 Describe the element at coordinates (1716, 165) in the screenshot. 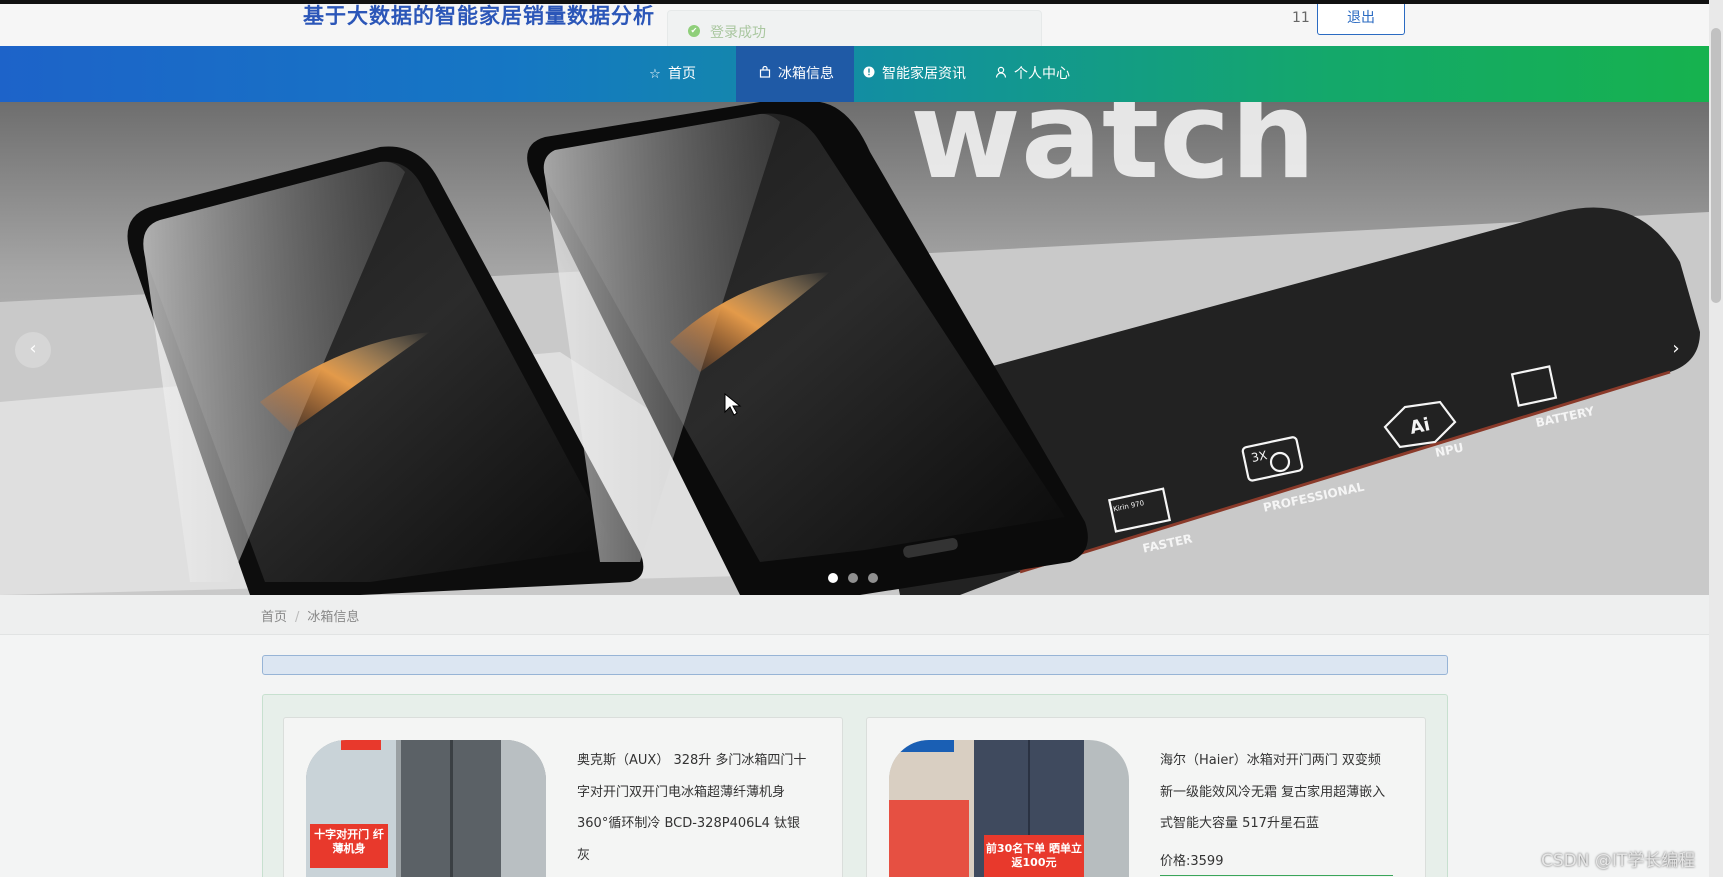

I see `scrollbar-thumb` at that location.